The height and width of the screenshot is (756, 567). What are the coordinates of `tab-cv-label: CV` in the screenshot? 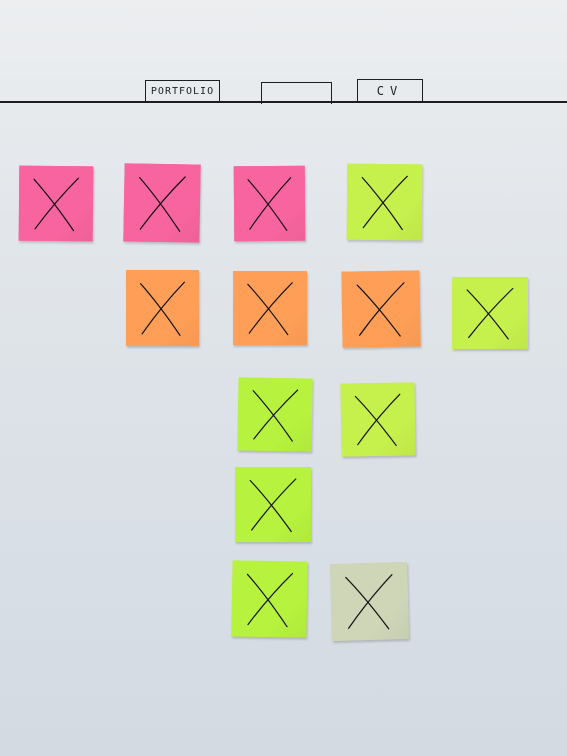 It's located at (390, 90).